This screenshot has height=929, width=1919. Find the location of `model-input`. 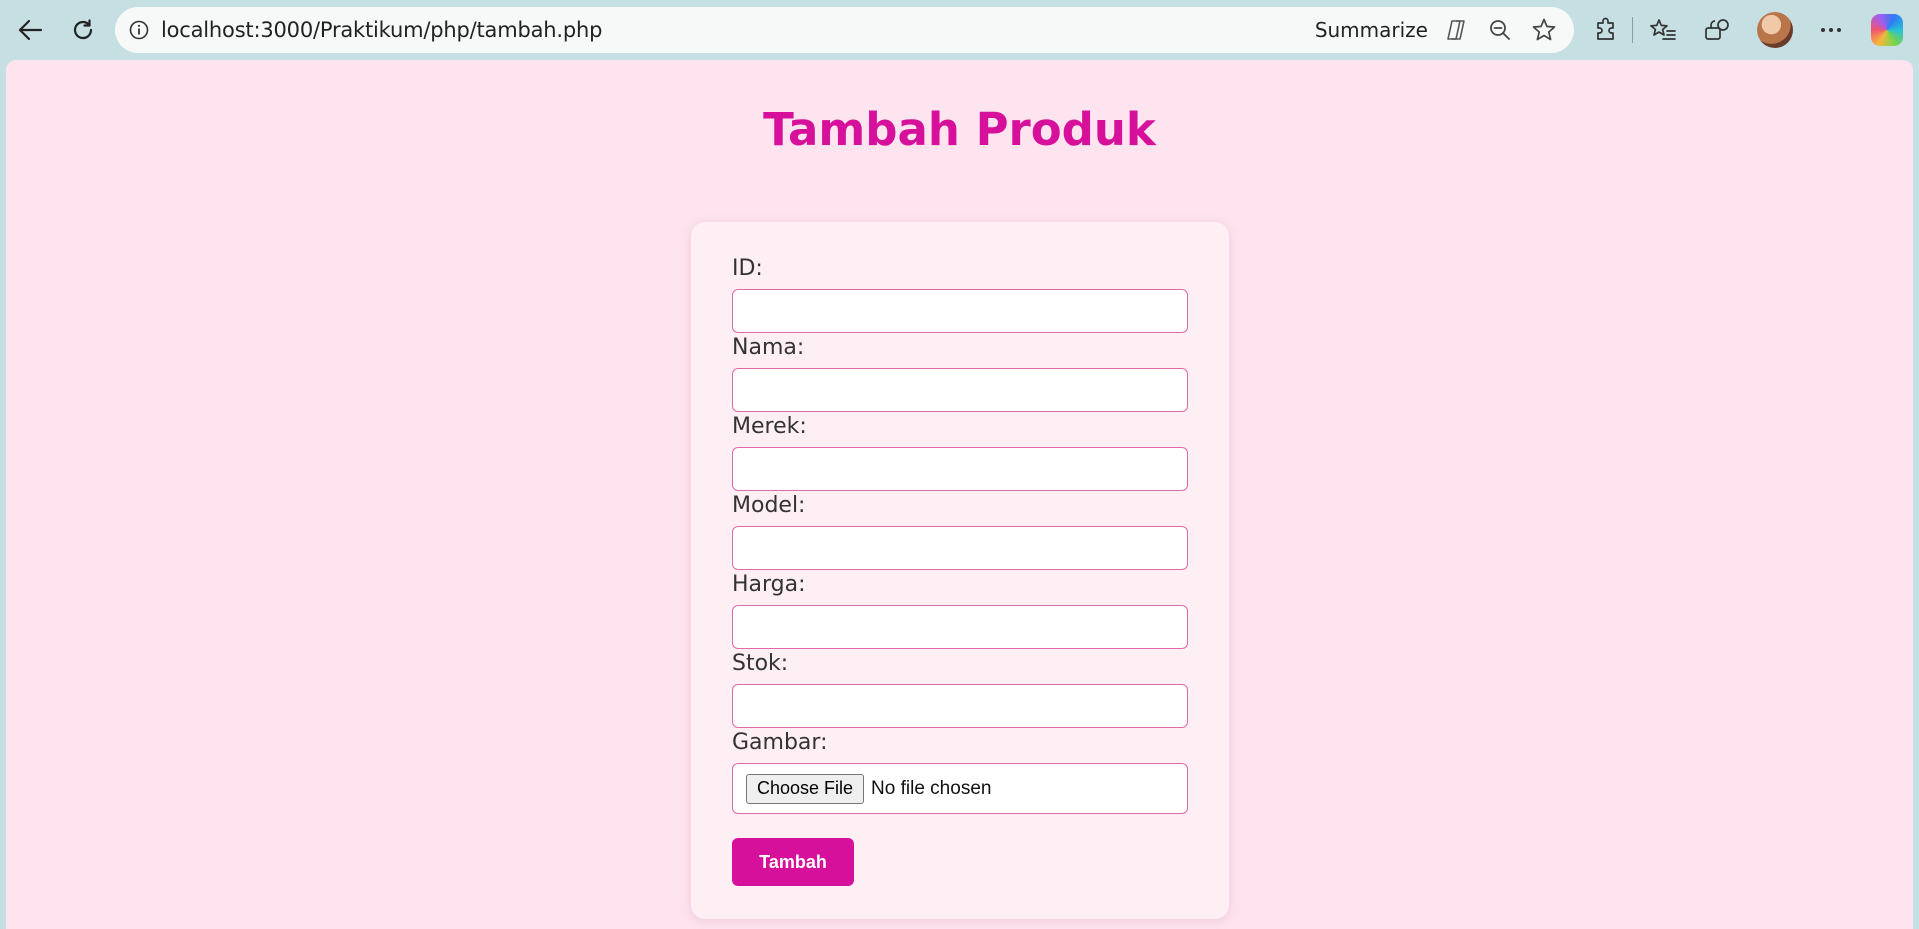

model-input is located at coordinates (960, 548).